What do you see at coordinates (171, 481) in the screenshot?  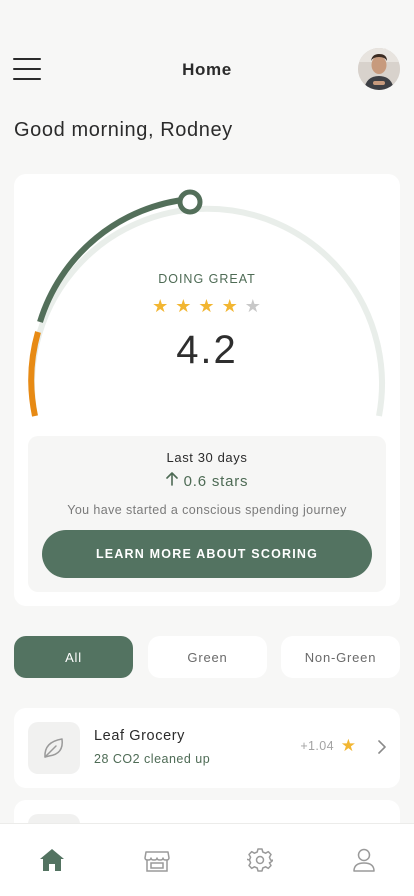 I see `arrow-up-icon` at bounding box center [171, 481].